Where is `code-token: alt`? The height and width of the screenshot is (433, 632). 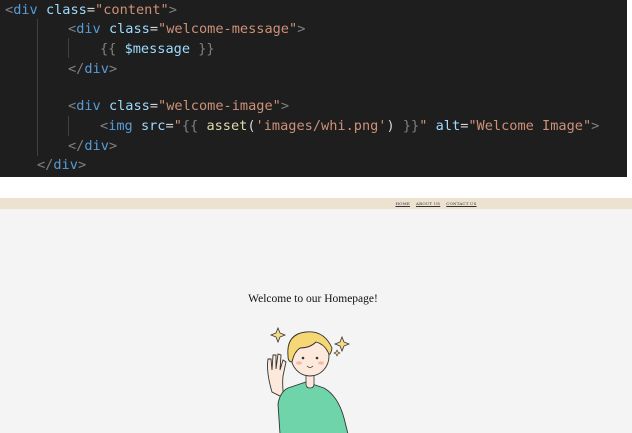 code-token: alt is located at coordinates (448, 126).